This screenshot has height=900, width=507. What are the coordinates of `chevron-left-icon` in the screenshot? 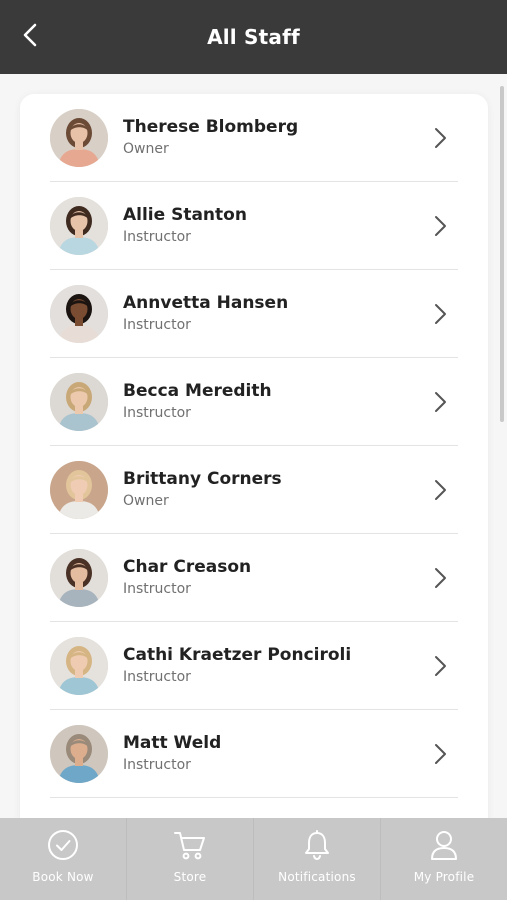 It's located at (31, 37).